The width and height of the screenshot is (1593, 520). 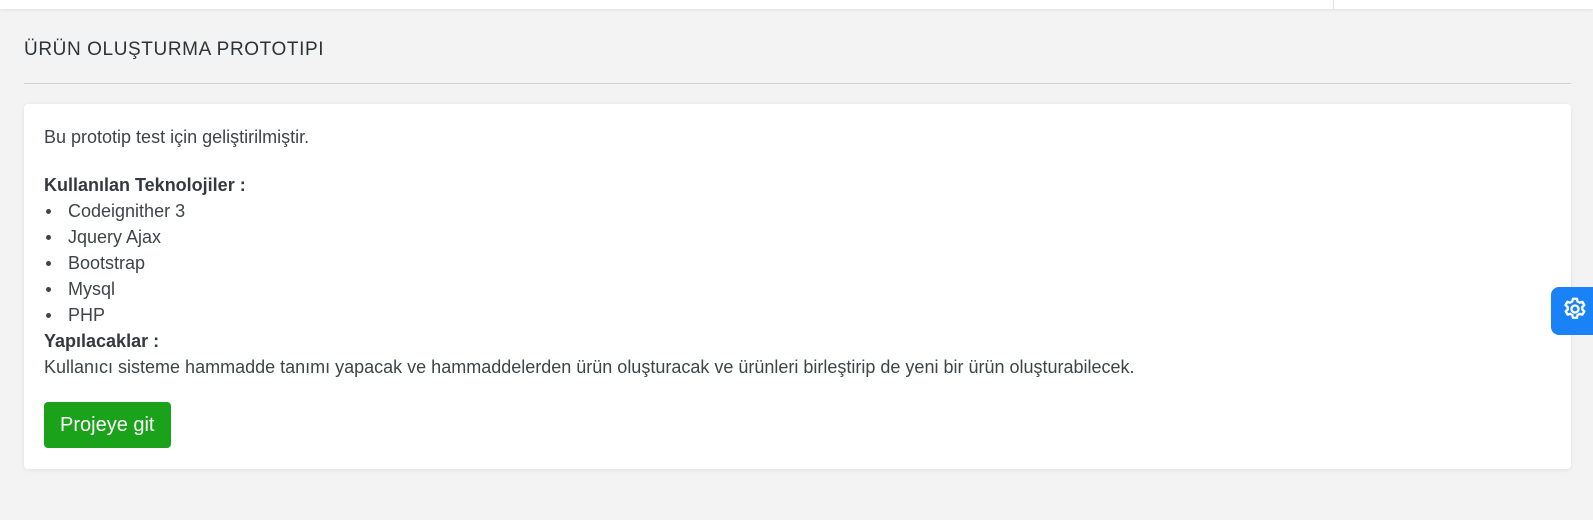 What do you see at coordinates (797, 289) in the screenshot?
I see `list-item: Mysql` at bounding box center [797, 289].